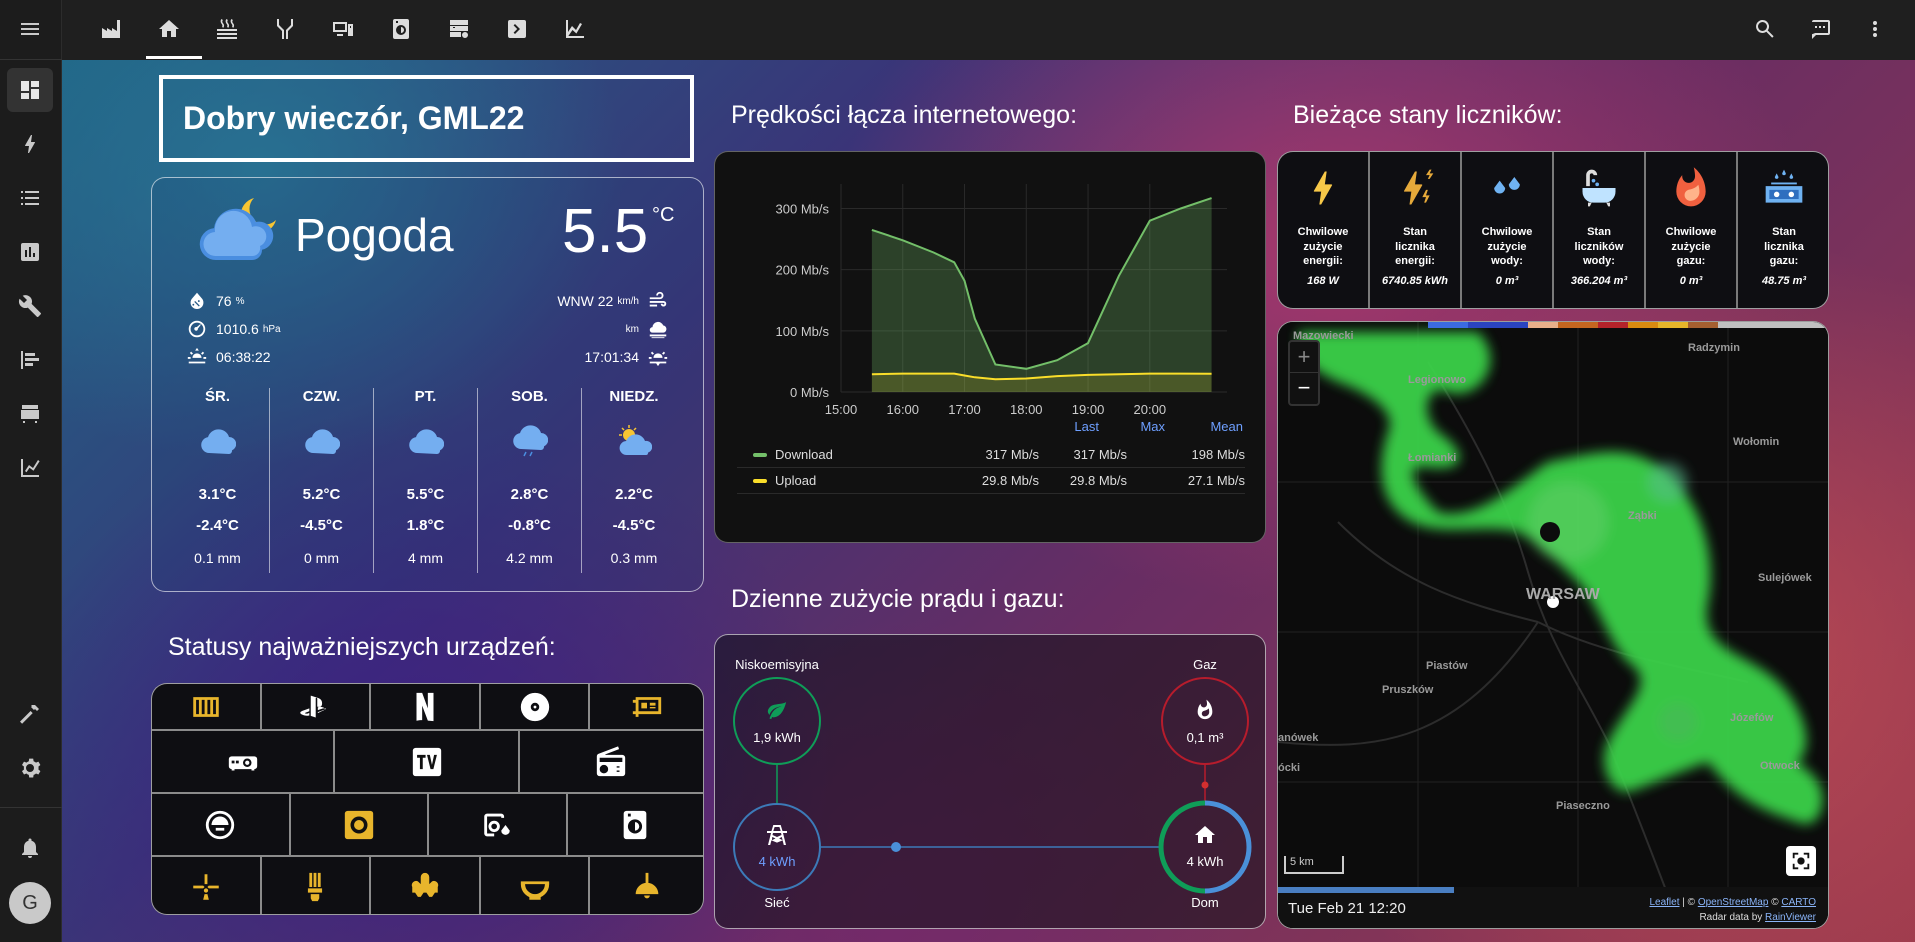 The image size is (1915, 942). Describe the element at coordinates (1415, 261) in the screenshot. I see `meter-1-label-2: energii:` at that location.